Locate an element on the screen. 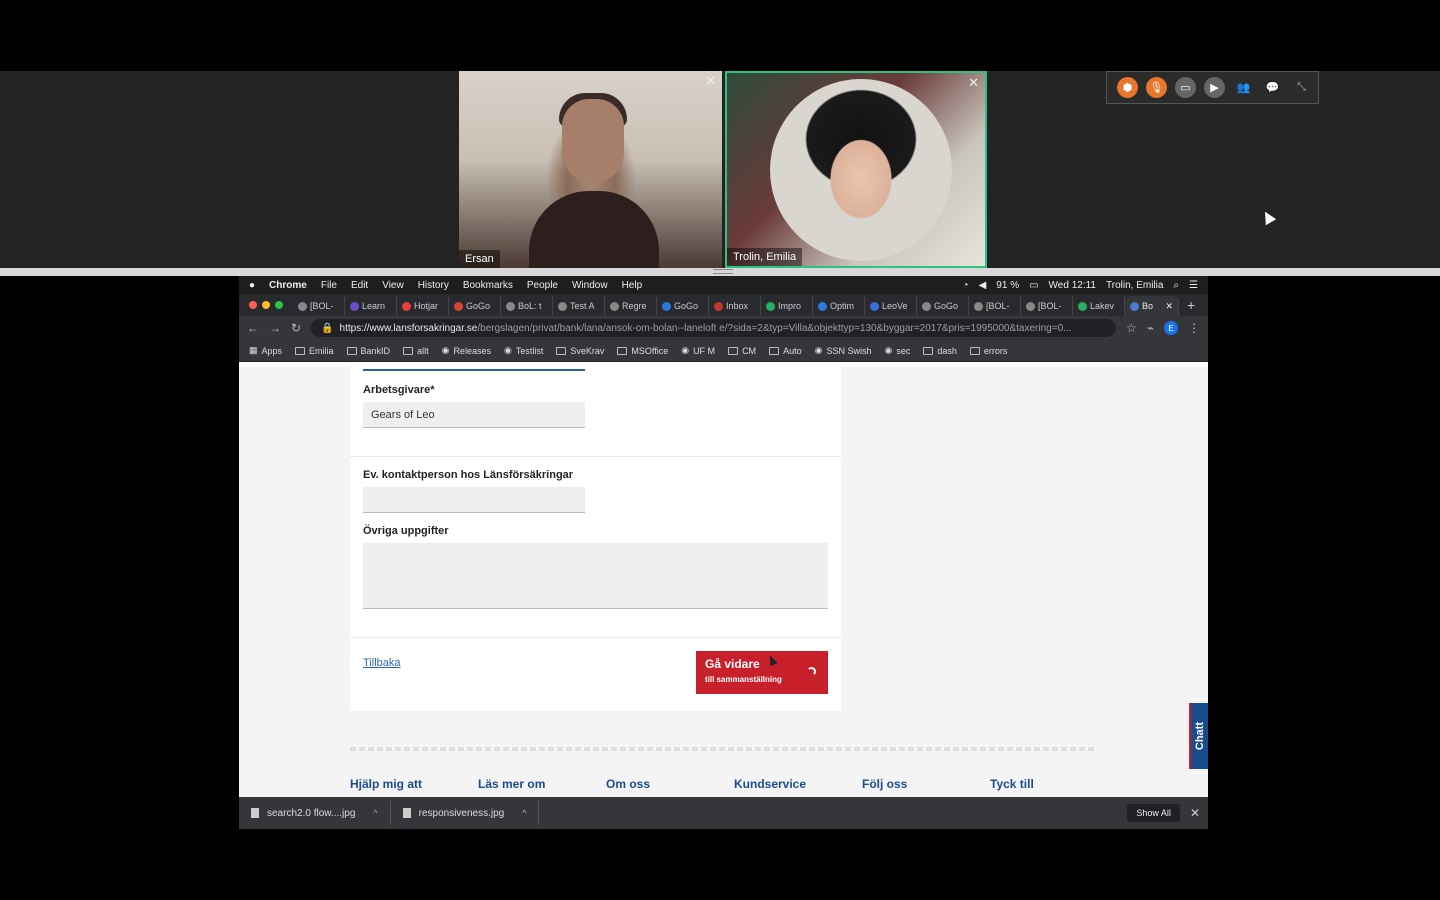 The image size is (1440, 900). browser-tab: Optim is located at coordinates (839, 306).